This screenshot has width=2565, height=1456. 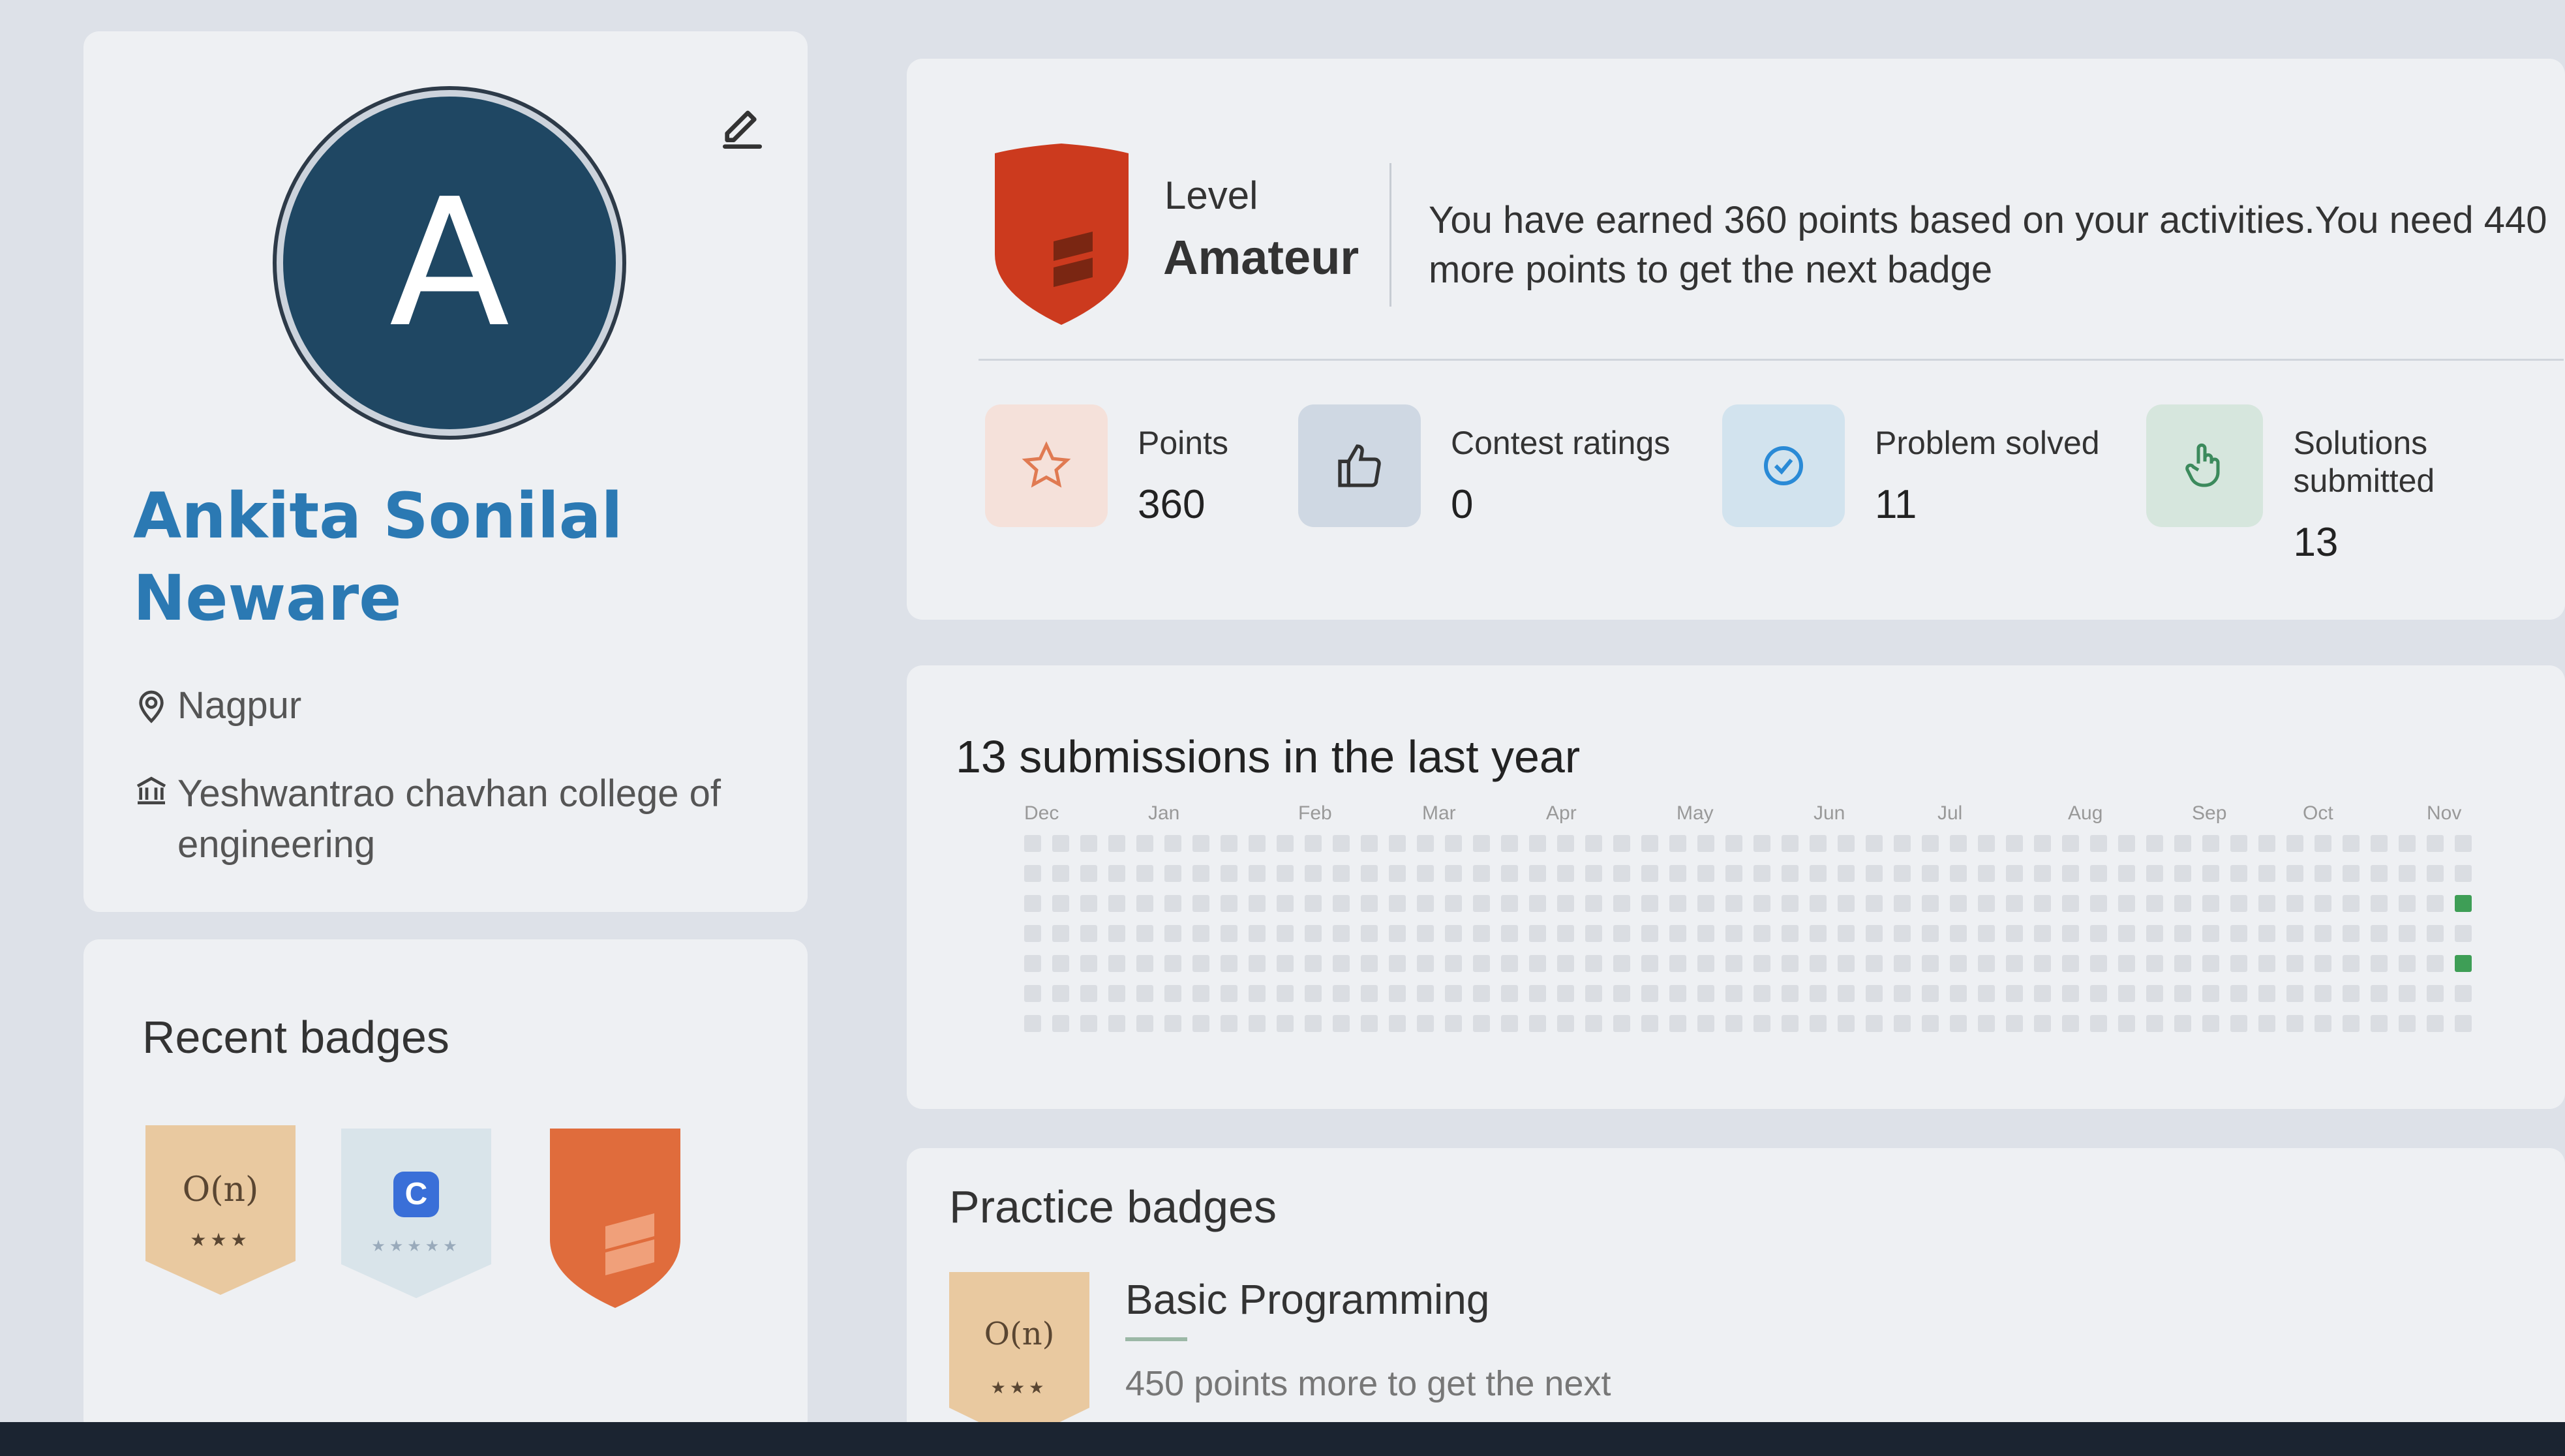 What do you see at coordinates (2085, 813) in the screenshot?
I see `heatmap-month: Aug` at bounding box center [2085, 813].